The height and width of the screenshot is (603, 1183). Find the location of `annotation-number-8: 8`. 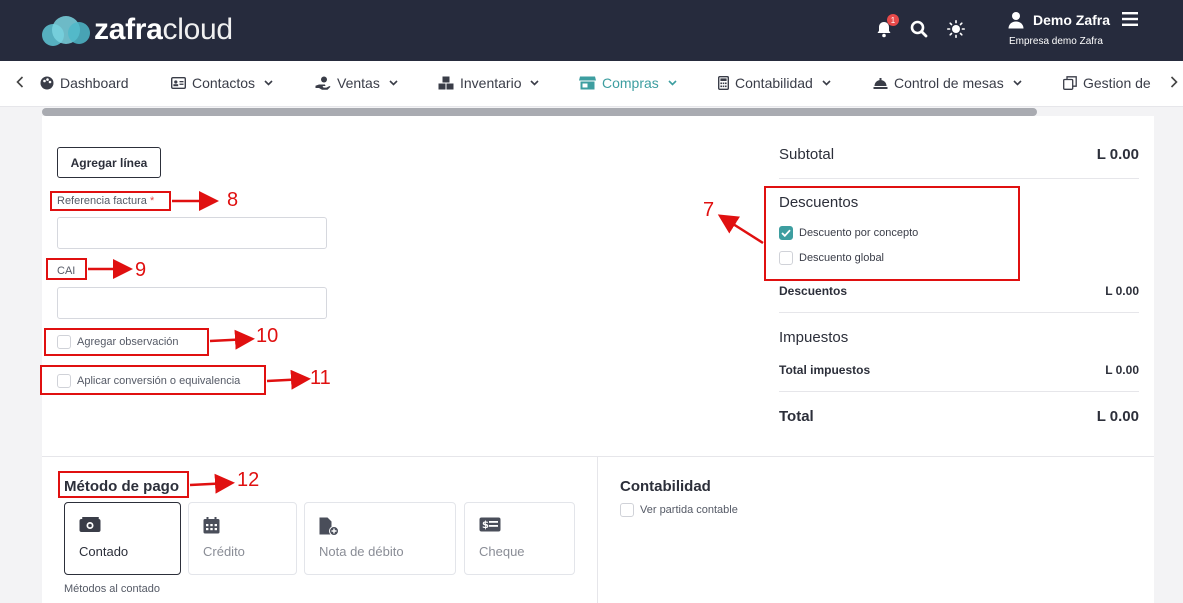

annotation-number-8: 8 is located at coordinates (233, 200).